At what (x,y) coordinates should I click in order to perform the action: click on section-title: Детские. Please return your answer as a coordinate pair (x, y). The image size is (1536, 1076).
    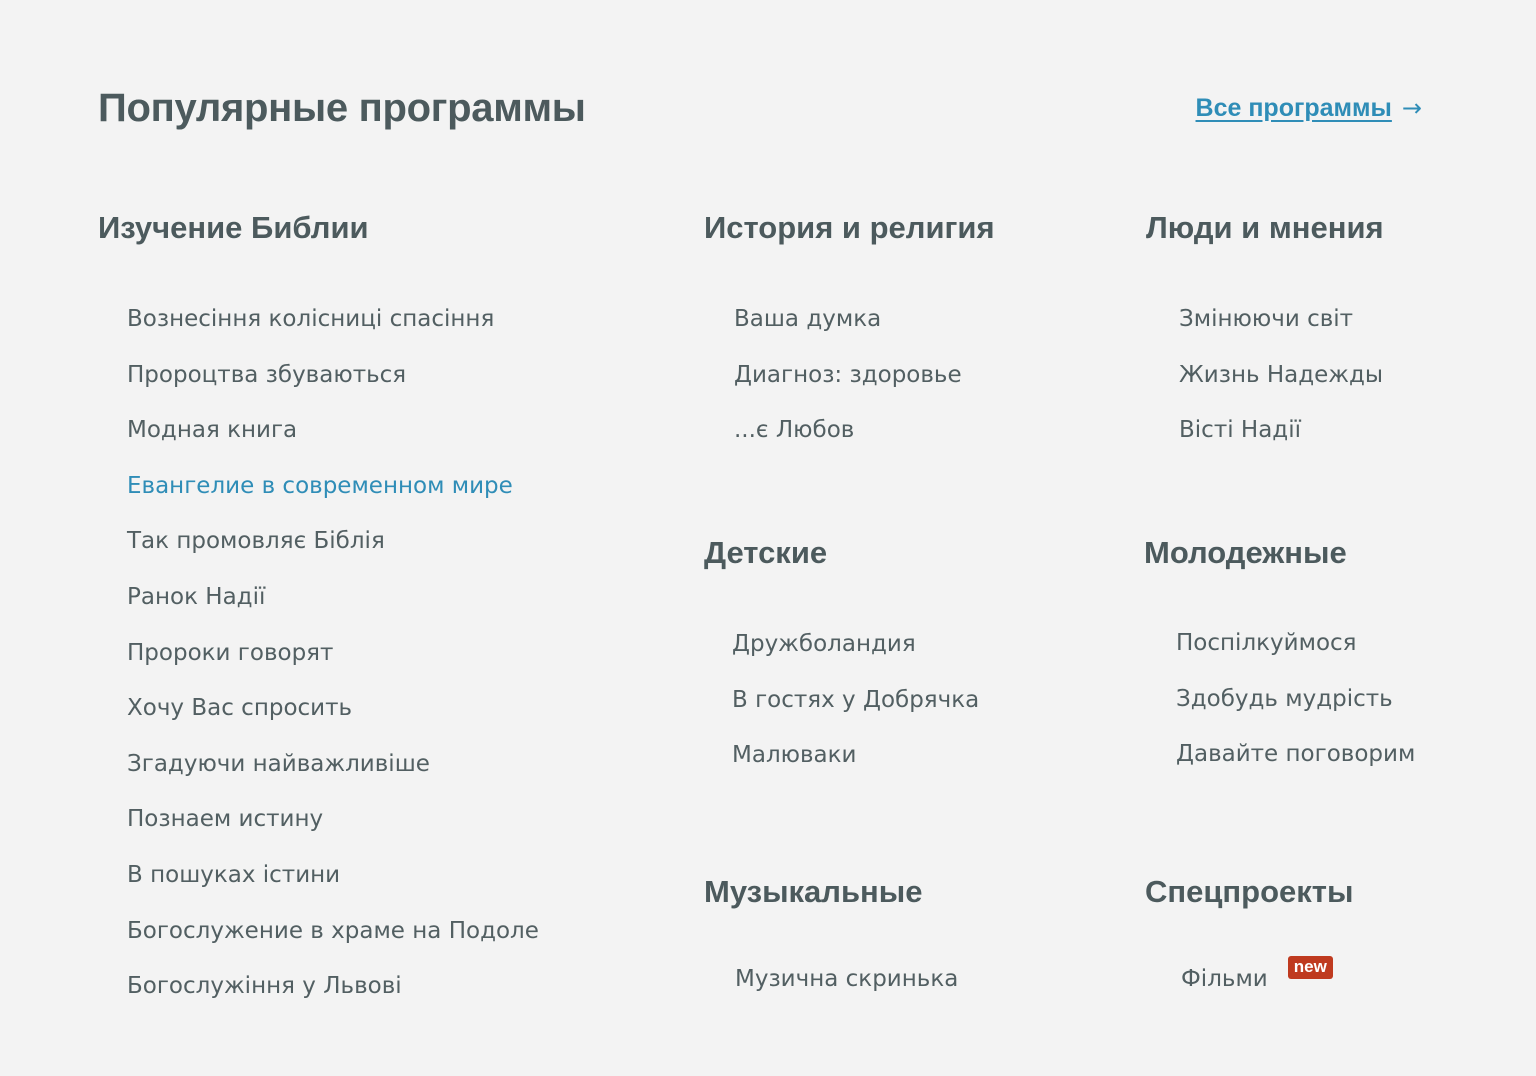
    Looking at the image, I should click on (766, 552).